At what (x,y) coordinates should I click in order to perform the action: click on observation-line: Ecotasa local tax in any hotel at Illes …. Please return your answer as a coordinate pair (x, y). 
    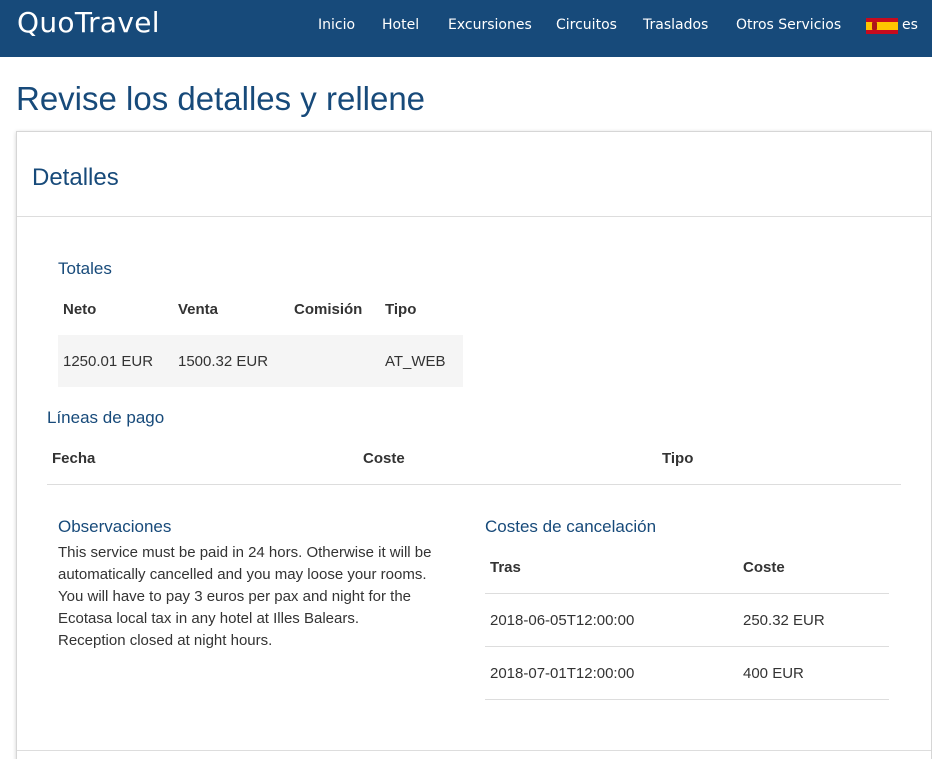
    Looking at the image, I should click on (208, 618).